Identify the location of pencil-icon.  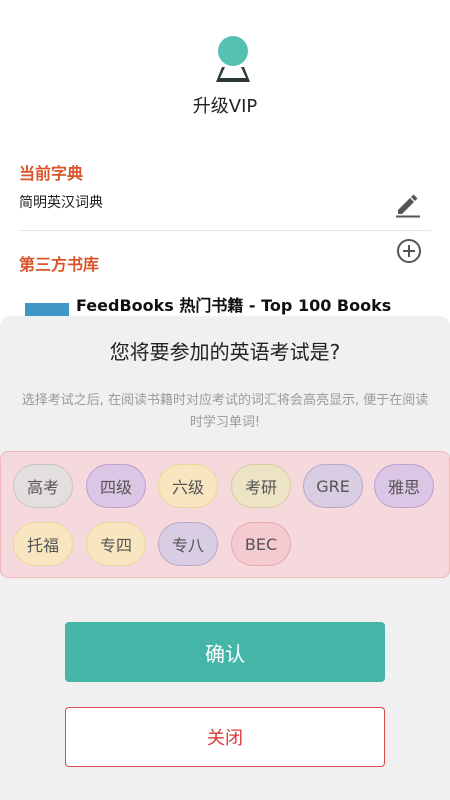
(408, 204).